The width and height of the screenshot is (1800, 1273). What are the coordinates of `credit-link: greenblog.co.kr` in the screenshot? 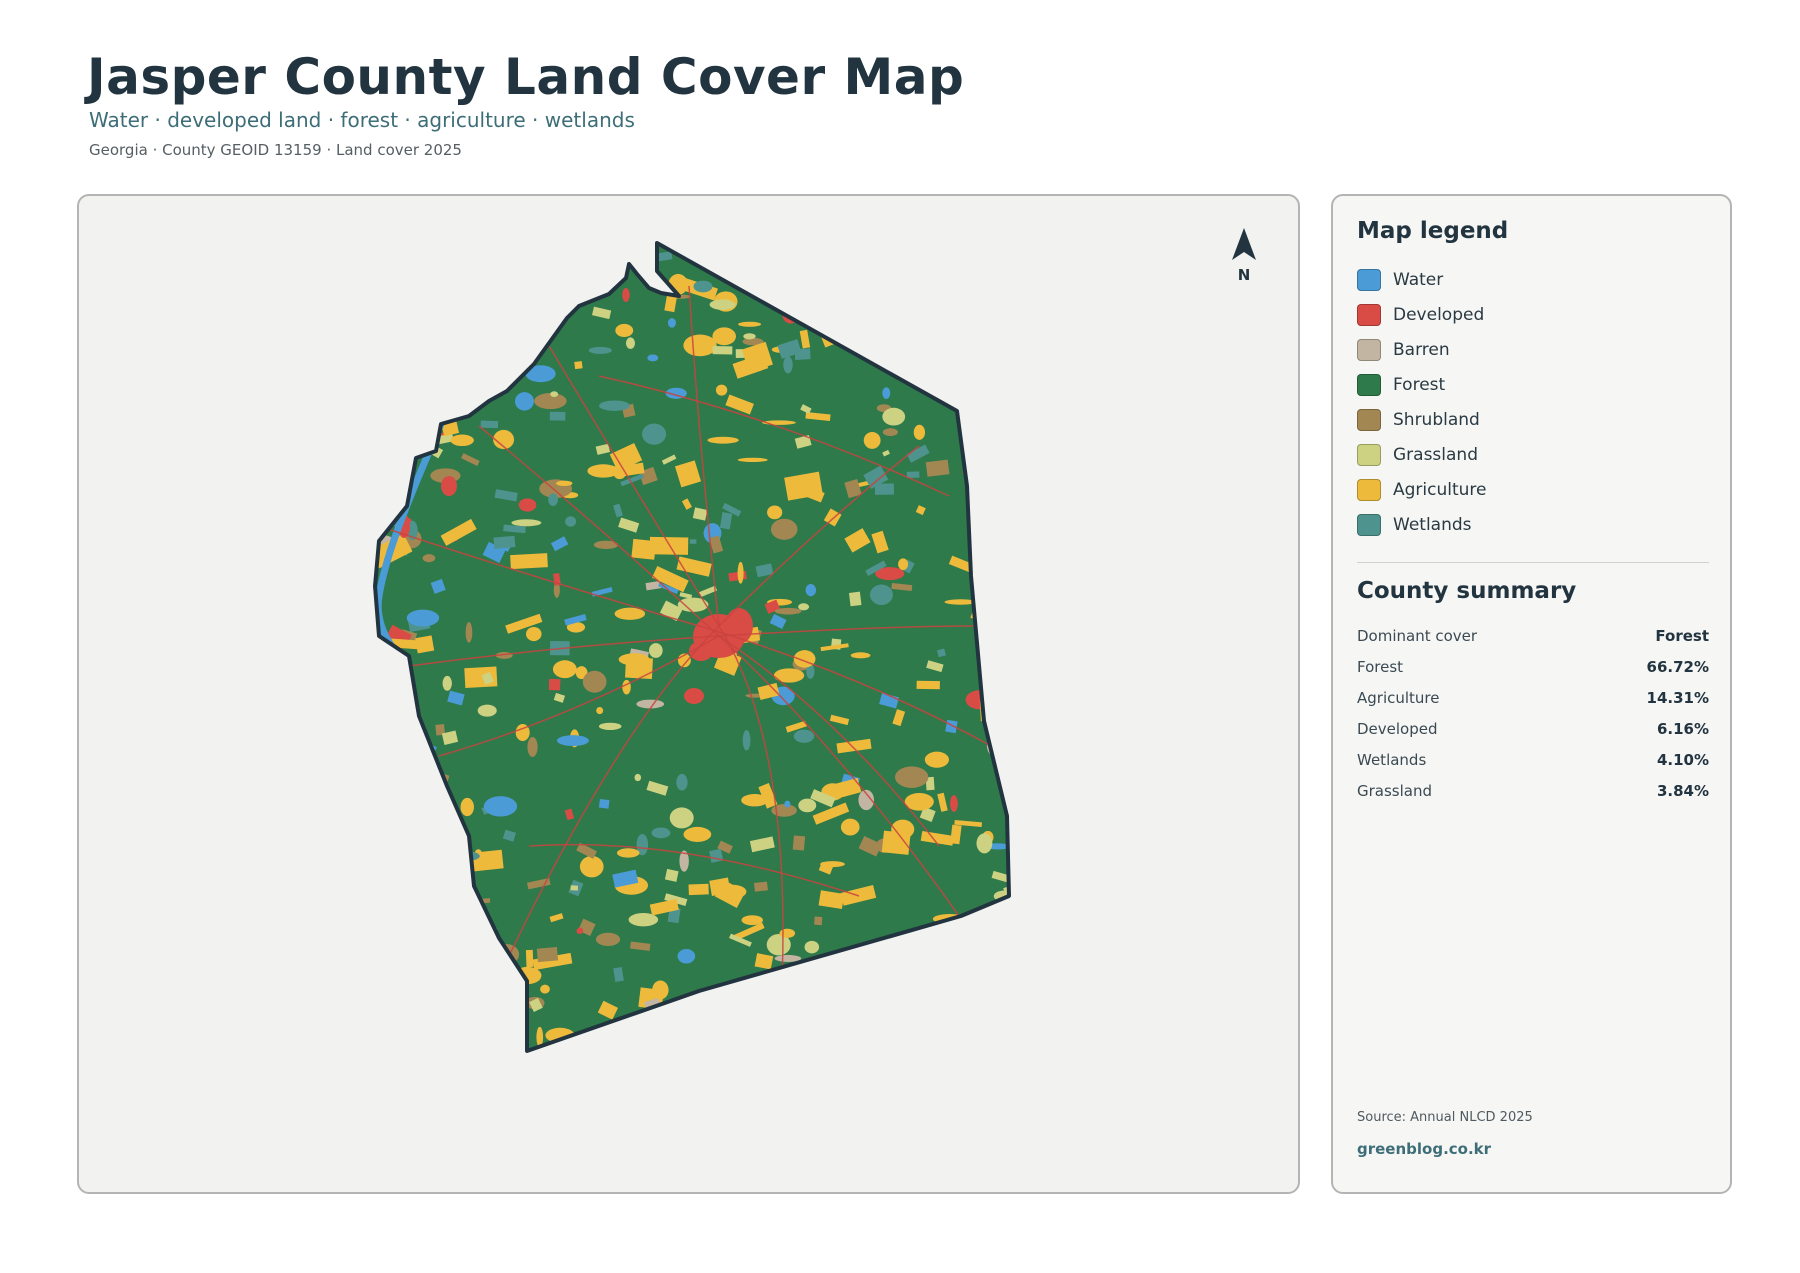 It's located at (1424, 1149).